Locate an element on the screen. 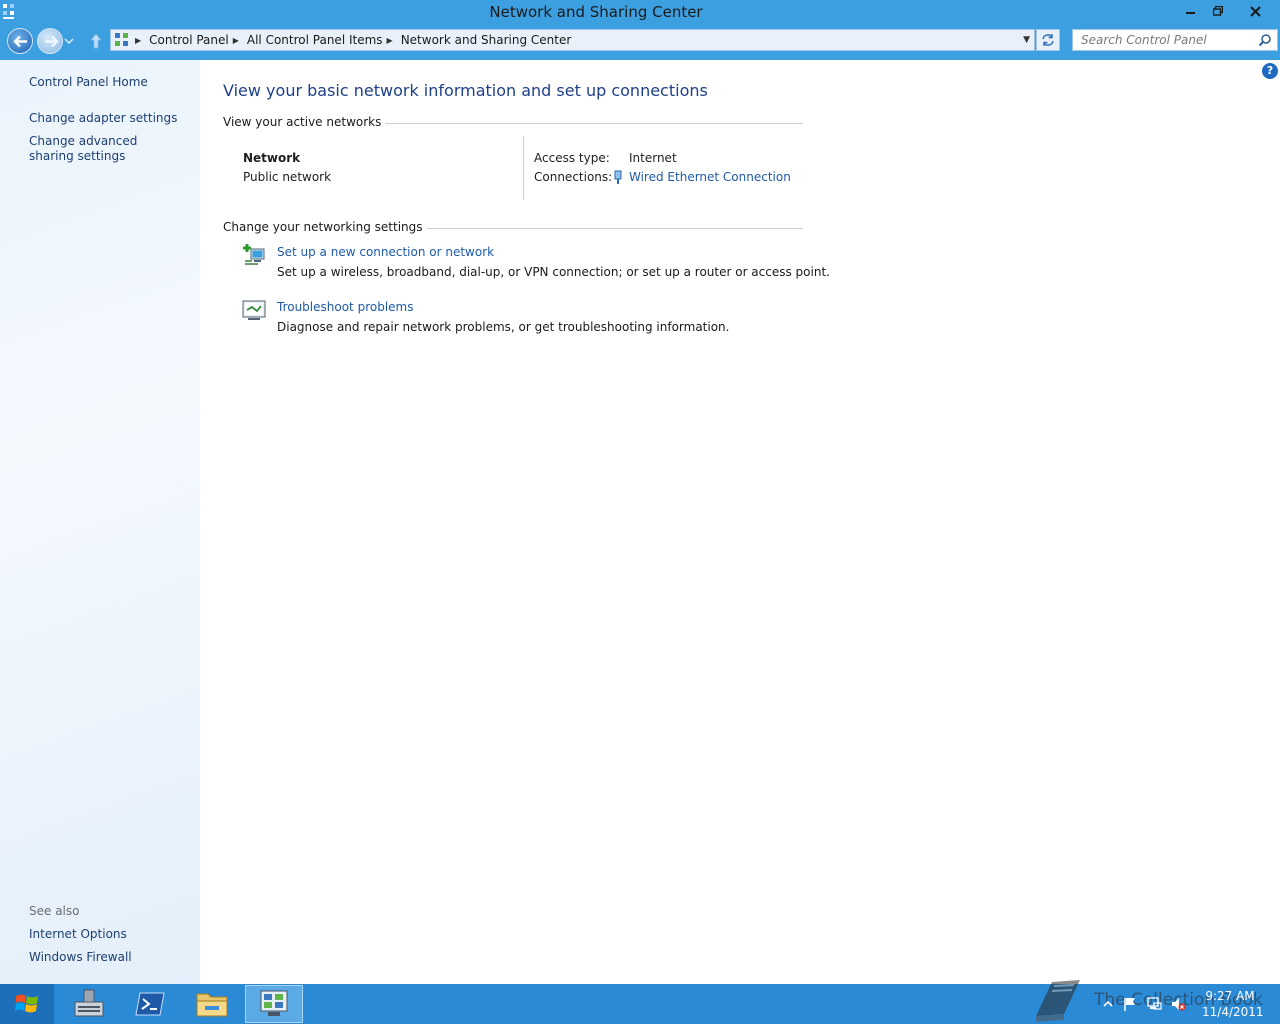 The height and width of the screenshot is (1024, 1280). powershell-icon is located at coordinates (150, 1004).